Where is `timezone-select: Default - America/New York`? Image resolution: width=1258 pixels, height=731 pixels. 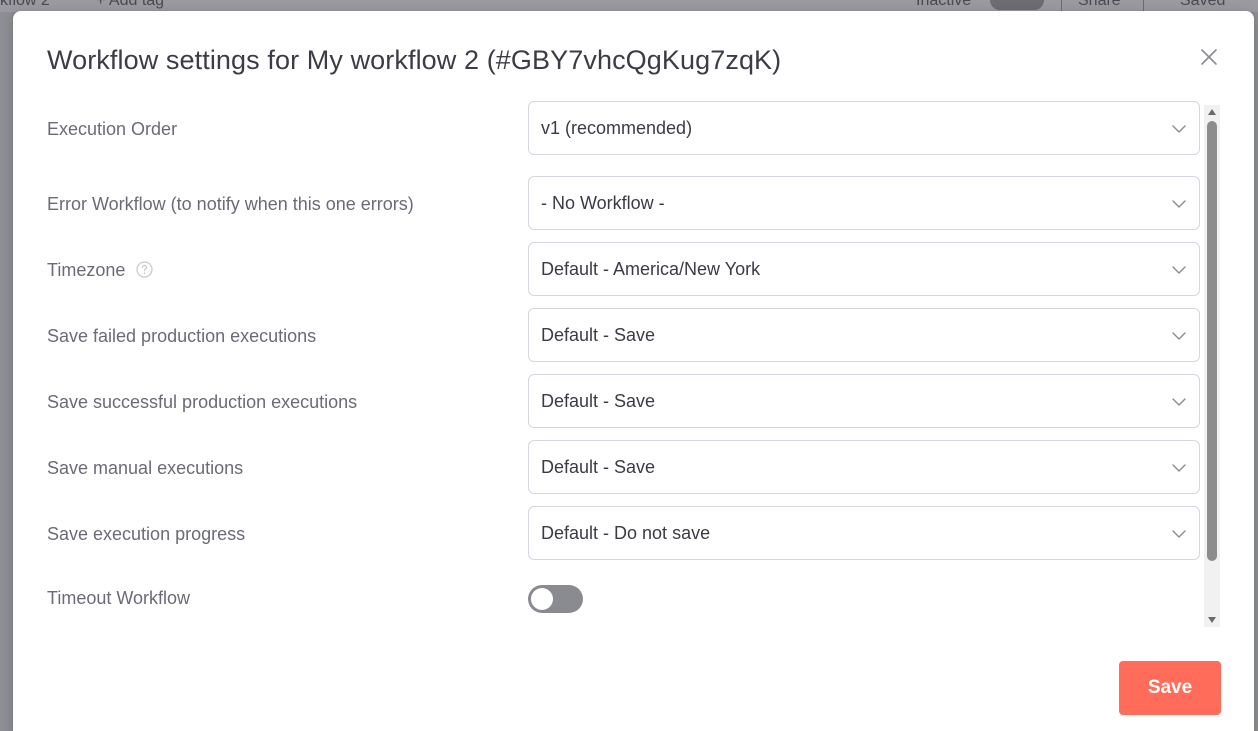
timezone-select: Default - America/New York is located at coordinates (864, 269).